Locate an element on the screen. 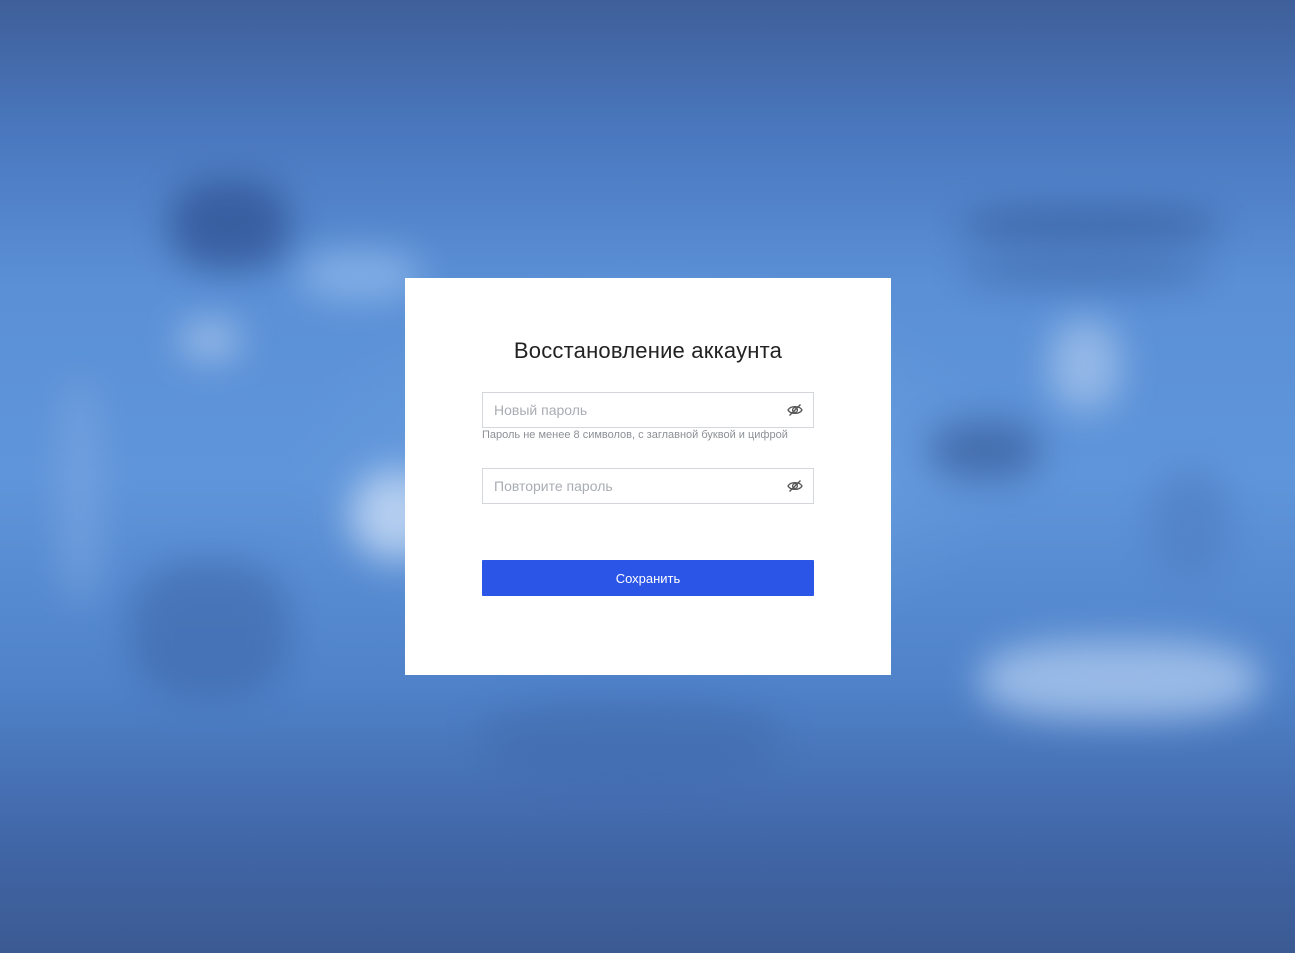 The image size is (1295, 953). save-button: Сохранить is located at coordinates (648, 578).